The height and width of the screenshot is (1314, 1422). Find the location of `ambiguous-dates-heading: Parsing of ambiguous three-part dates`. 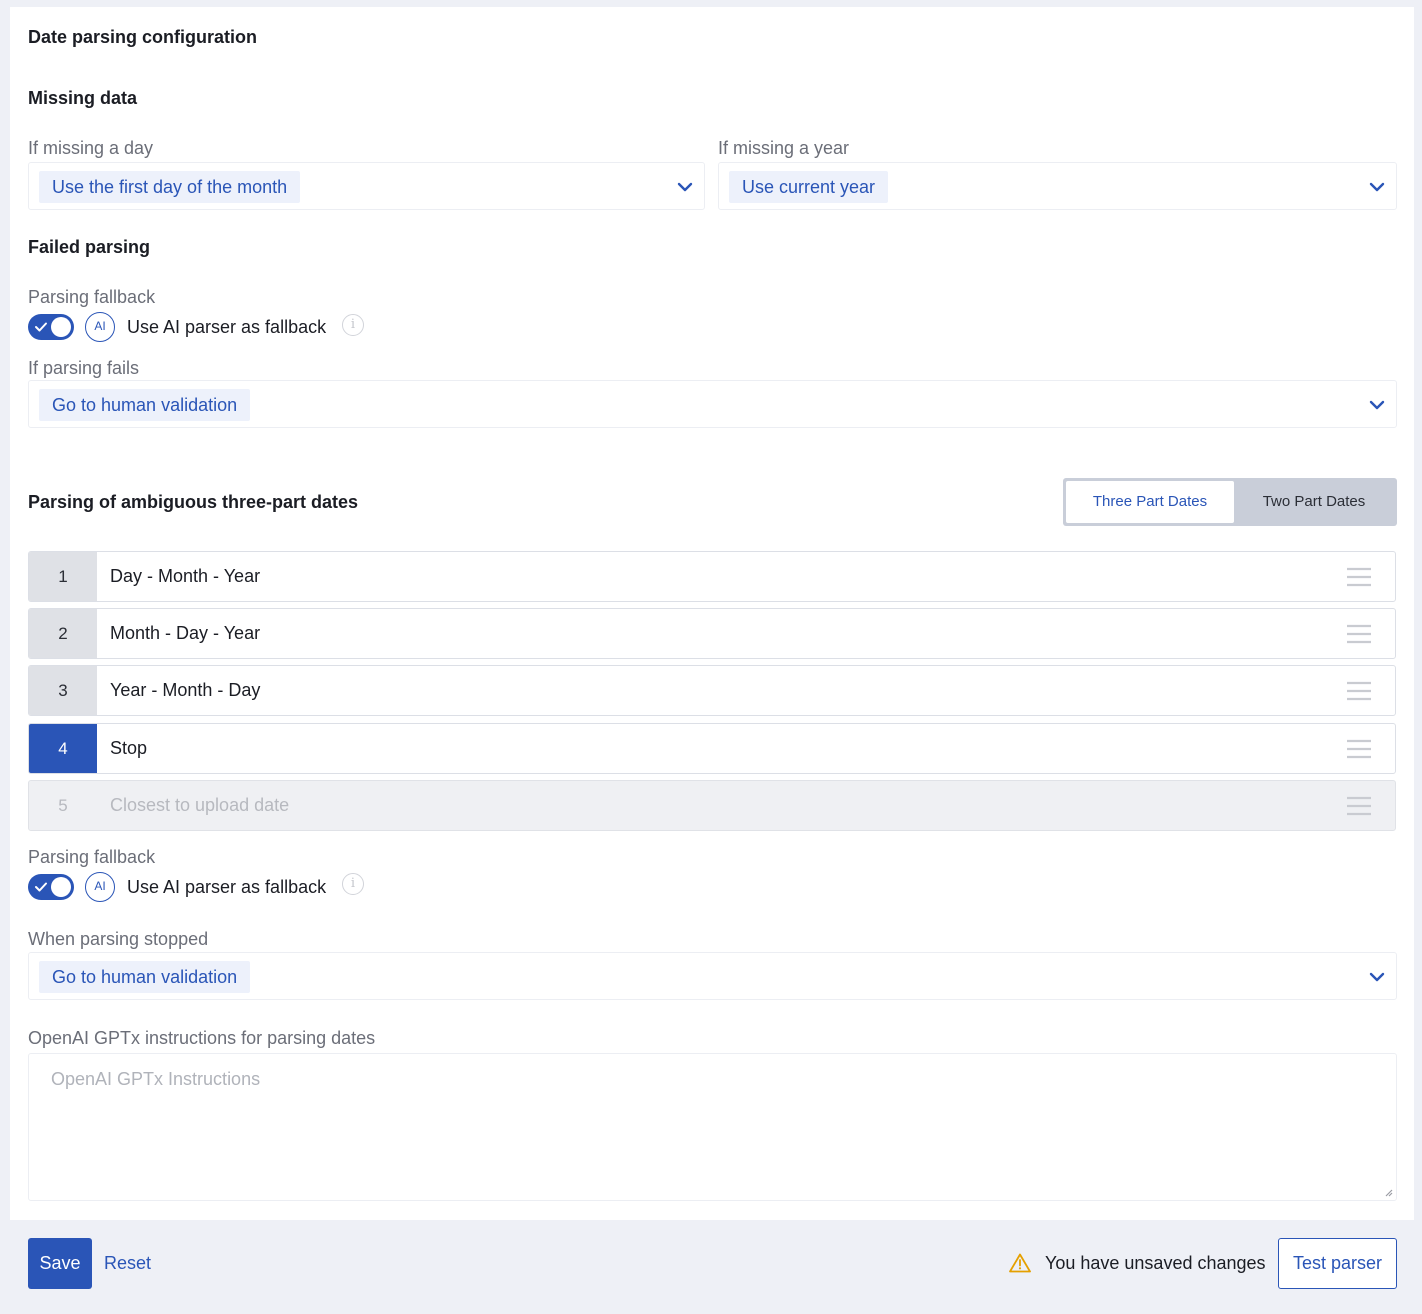

ambiguous-dates-heading: Parsing of ambiguous three-part dates is located at coordinates (193, 502).